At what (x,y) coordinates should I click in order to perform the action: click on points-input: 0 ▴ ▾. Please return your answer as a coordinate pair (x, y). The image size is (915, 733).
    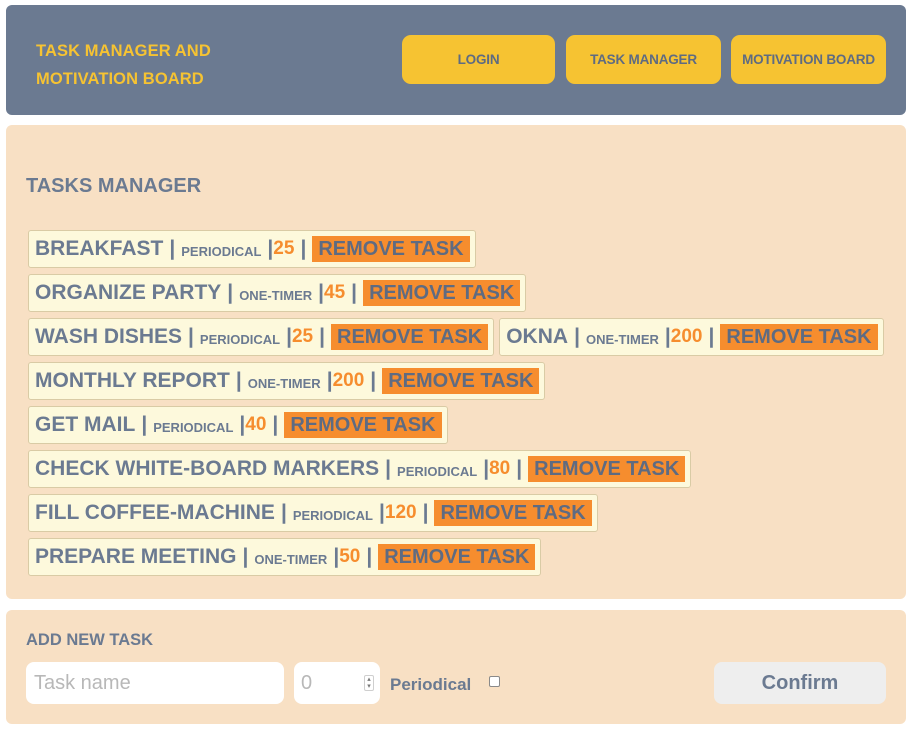
    Looking at the image, I should click on (337, 683).